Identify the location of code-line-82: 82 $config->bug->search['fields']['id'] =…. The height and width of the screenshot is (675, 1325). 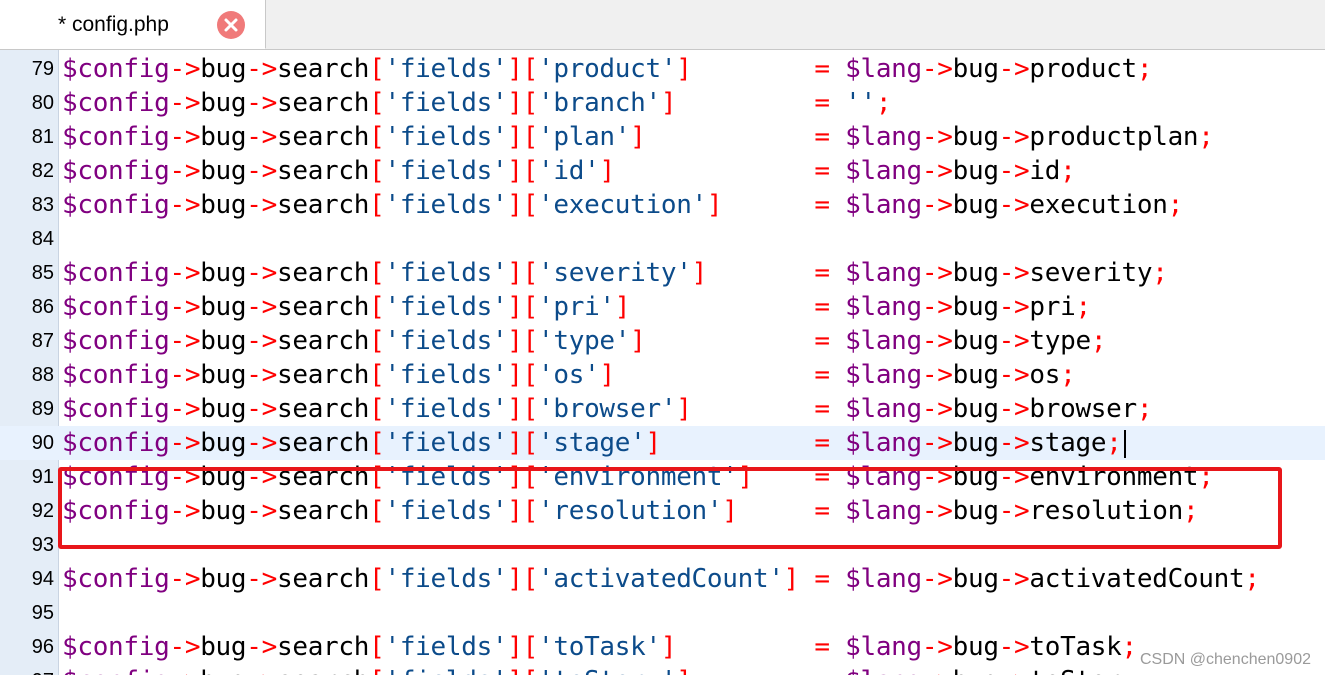
(662, 171).